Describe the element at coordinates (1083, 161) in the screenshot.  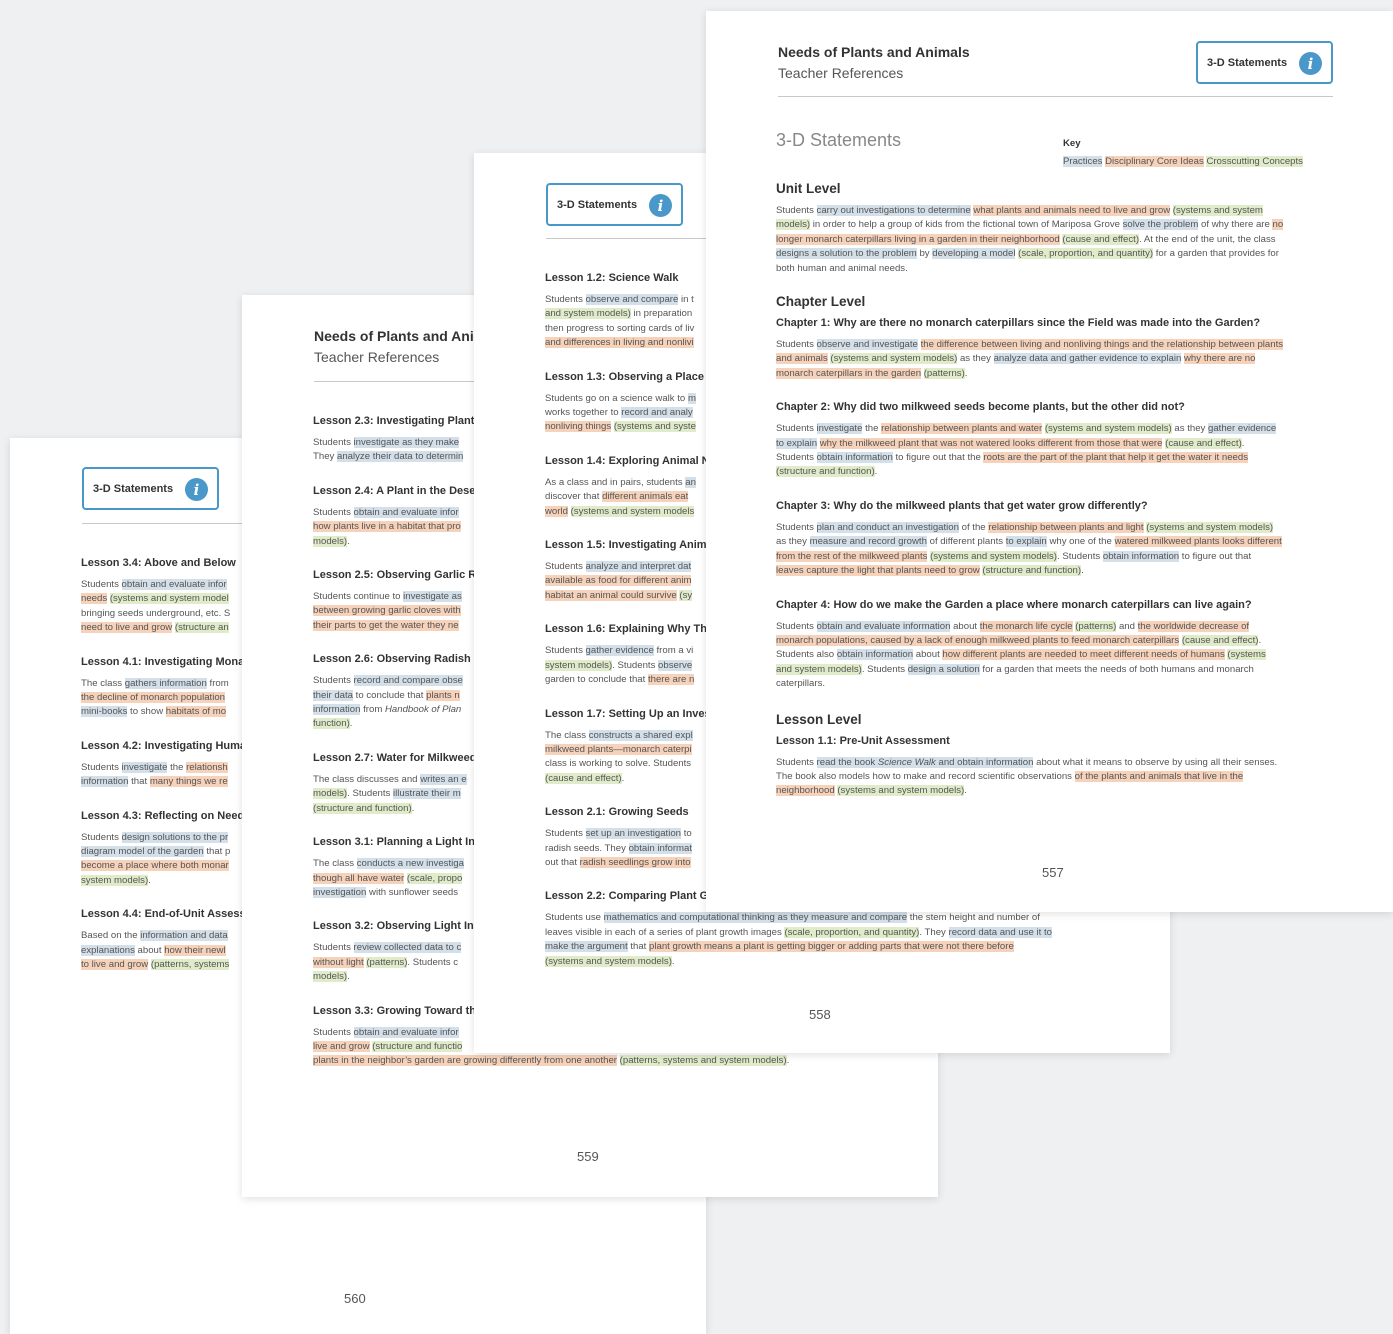
I see `key-practices: Practices` at that location.